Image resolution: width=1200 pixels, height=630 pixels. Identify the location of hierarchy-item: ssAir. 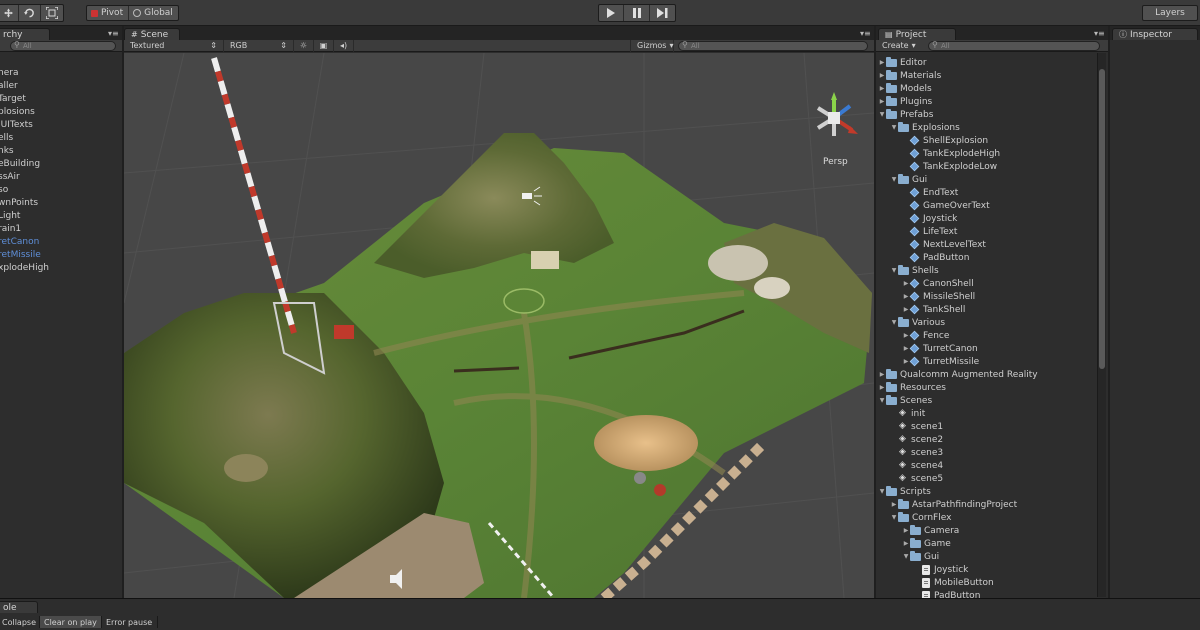
(10, 177).